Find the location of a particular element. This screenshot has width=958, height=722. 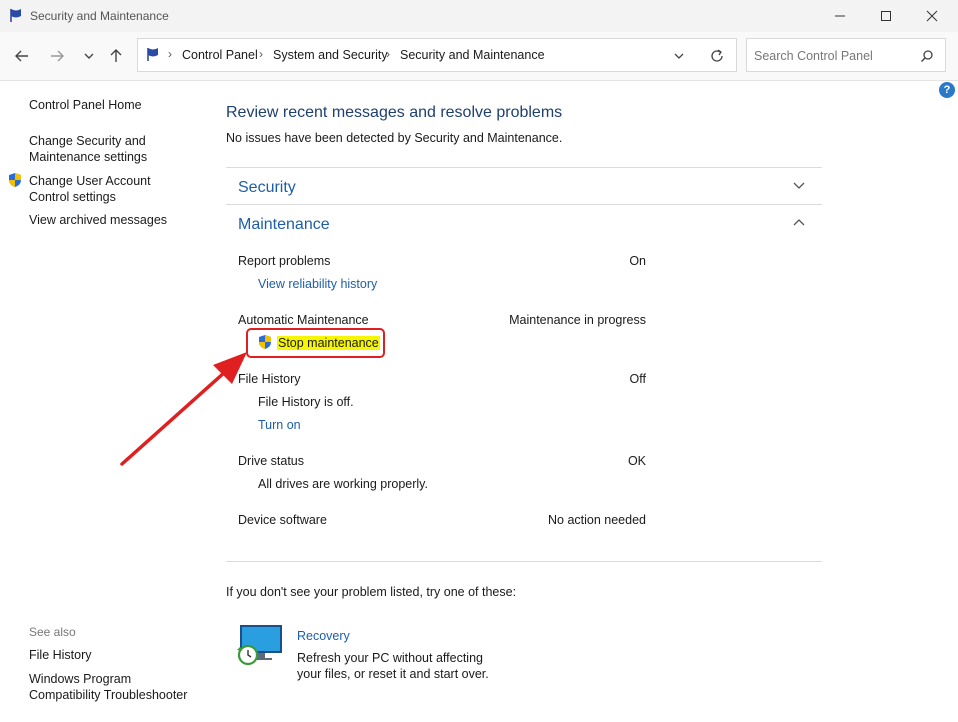

minimize-icon is located at coordinates (840, 16).